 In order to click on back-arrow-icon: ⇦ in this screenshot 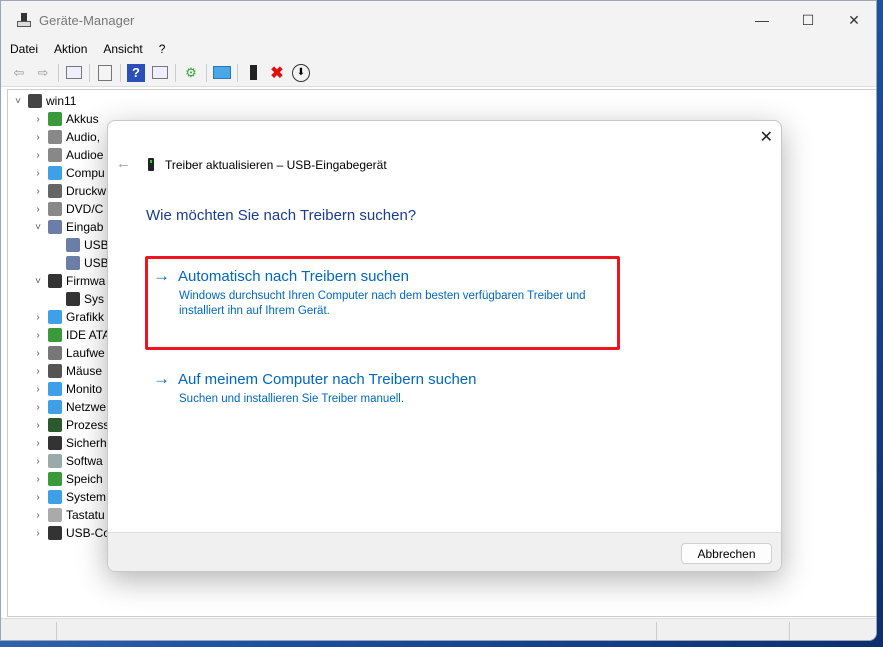, I will do `click(19, 73)`.